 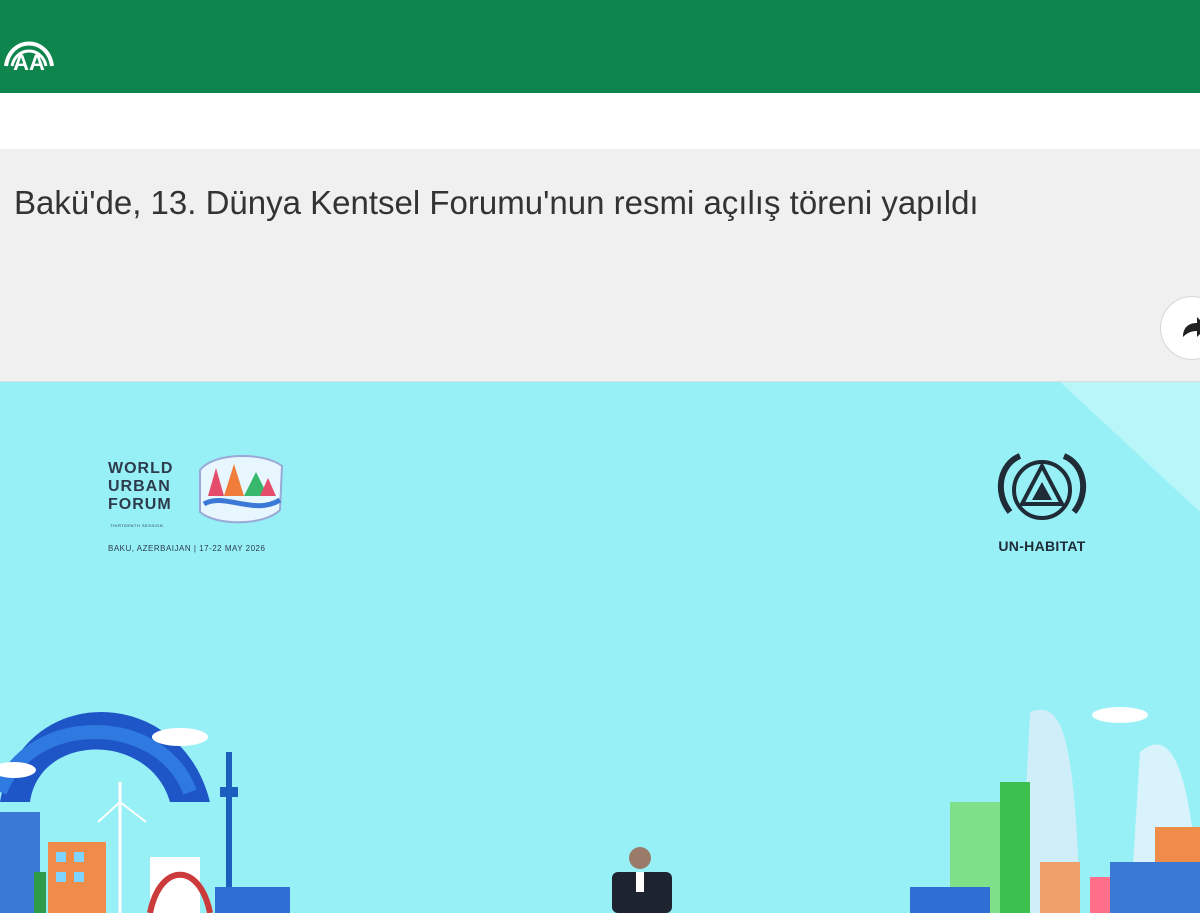 I want to click on wuf-title-line: FORUM, so click(x=140, y=504).